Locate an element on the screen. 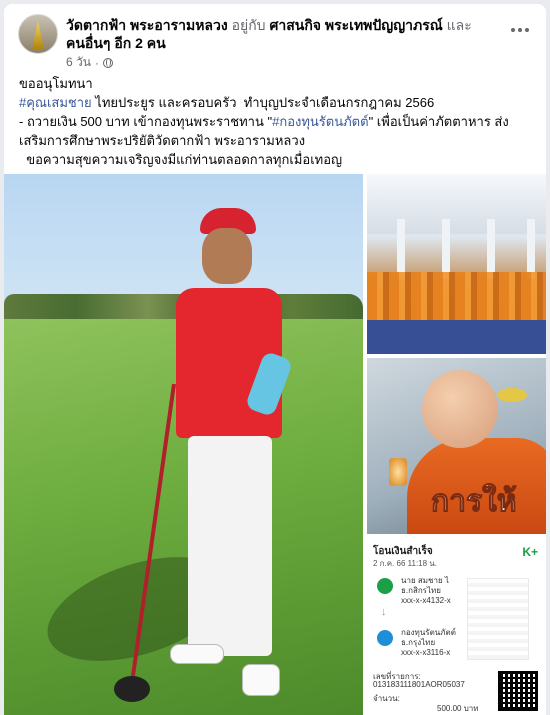  arrow-down-icon: ↓ is located at coordinates (384, 612).